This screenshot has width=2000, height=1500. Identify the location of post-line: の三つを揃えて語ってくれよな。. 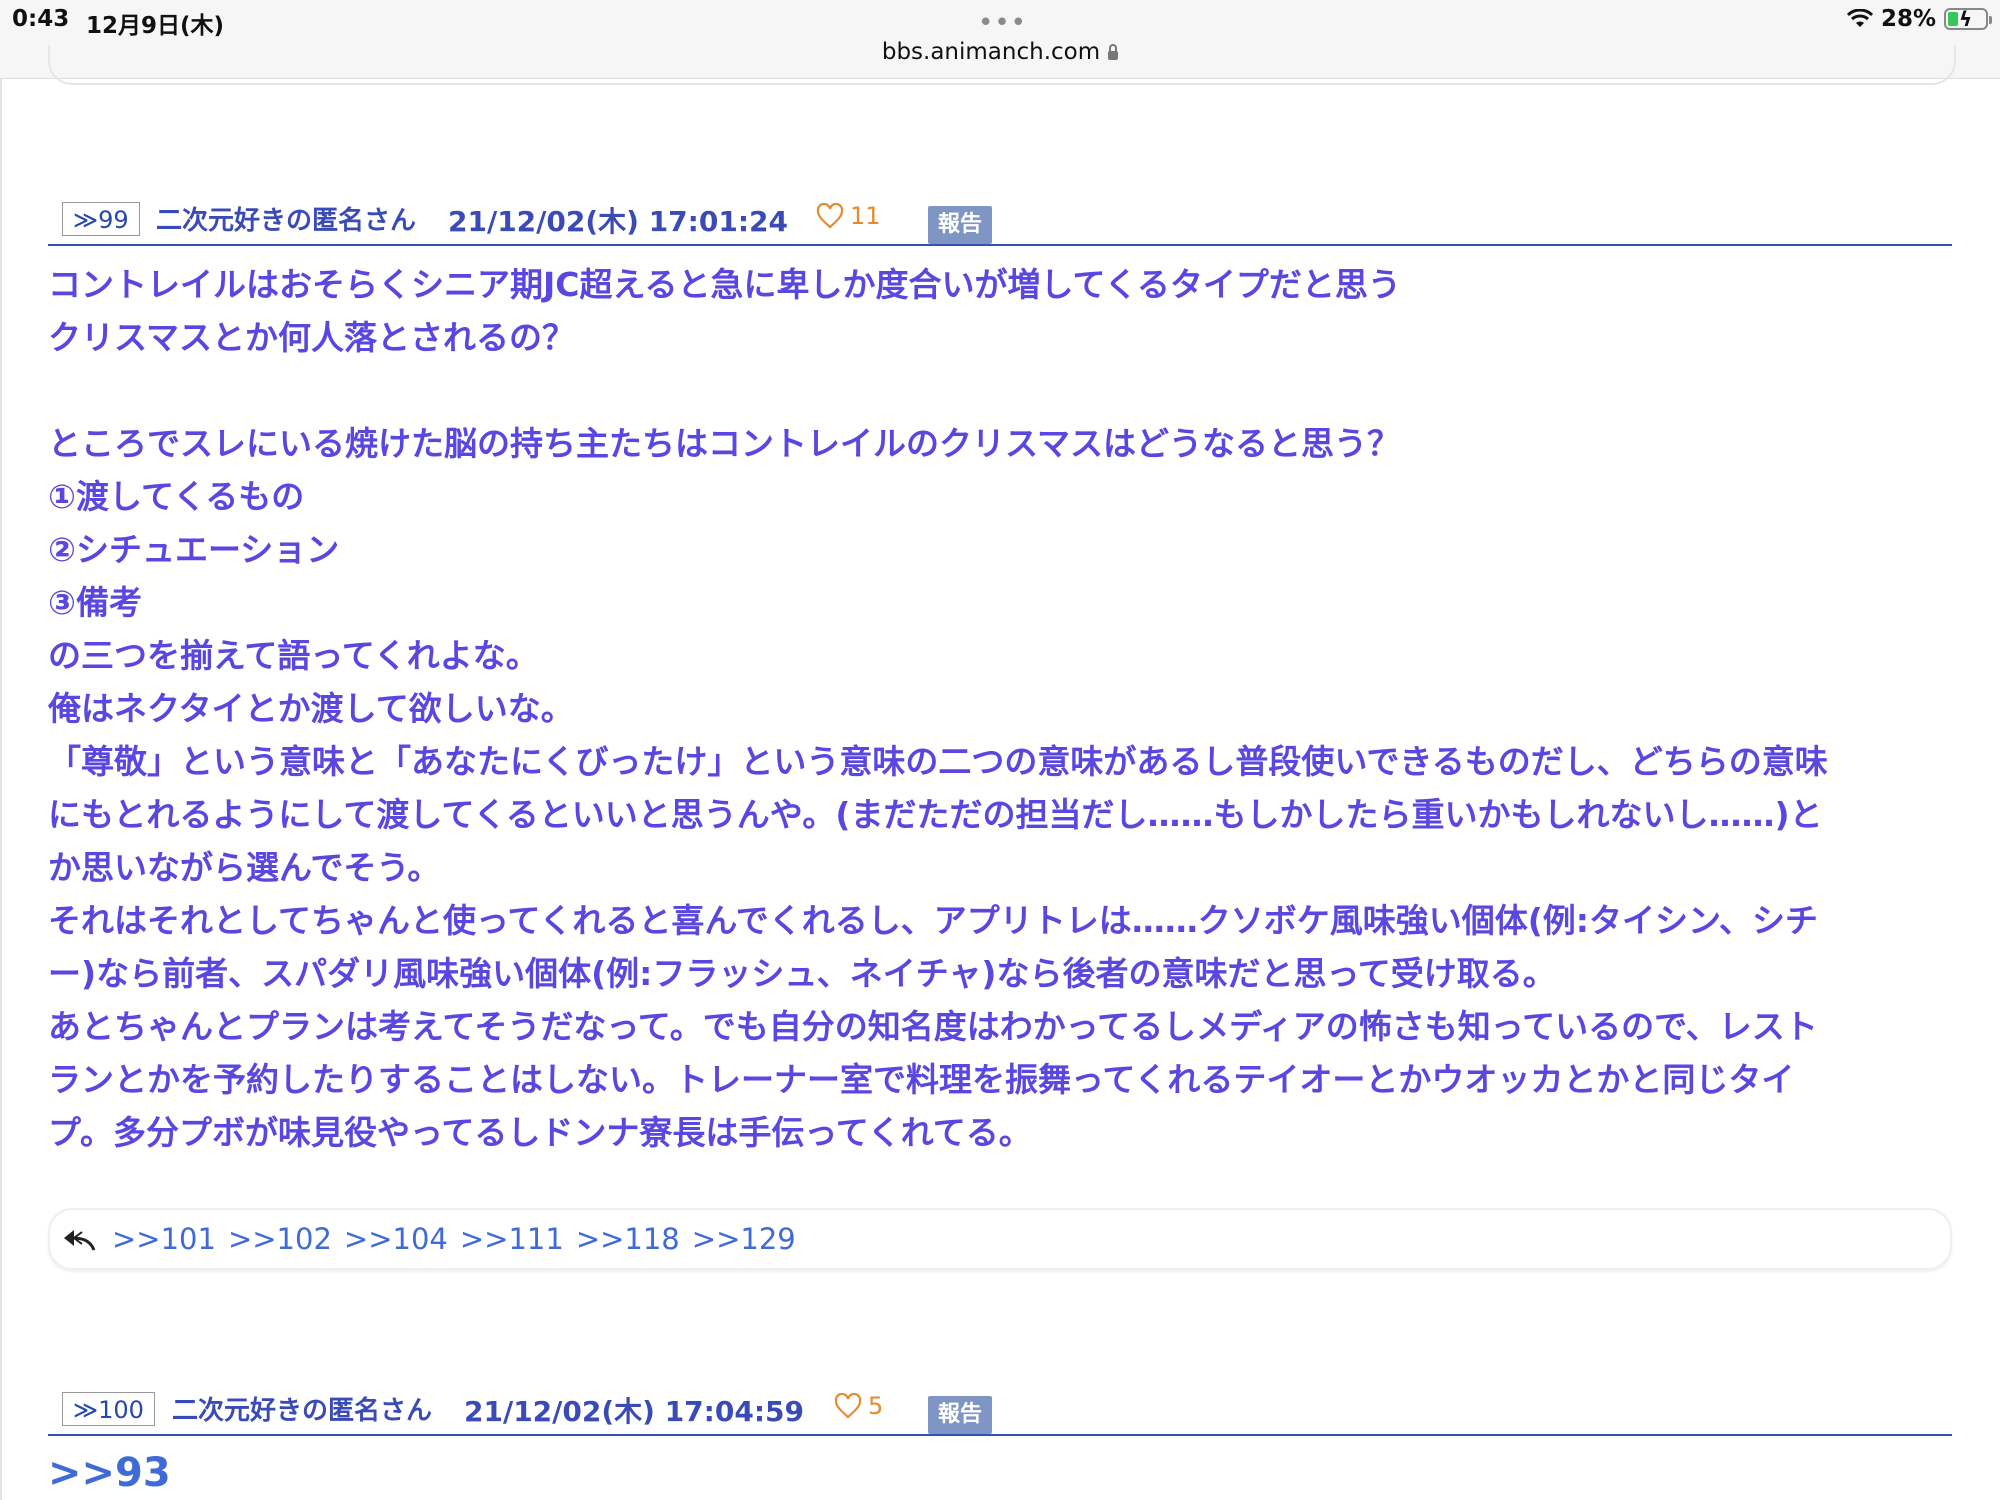
(293, 655).